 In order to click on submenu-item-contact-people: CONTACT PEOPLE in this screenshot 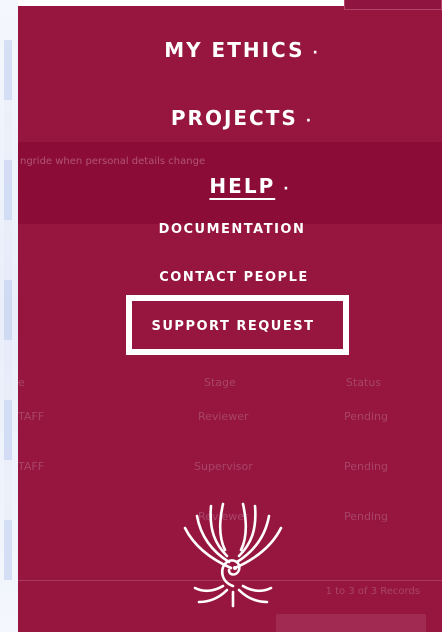, I will do `click(232, 277)`.